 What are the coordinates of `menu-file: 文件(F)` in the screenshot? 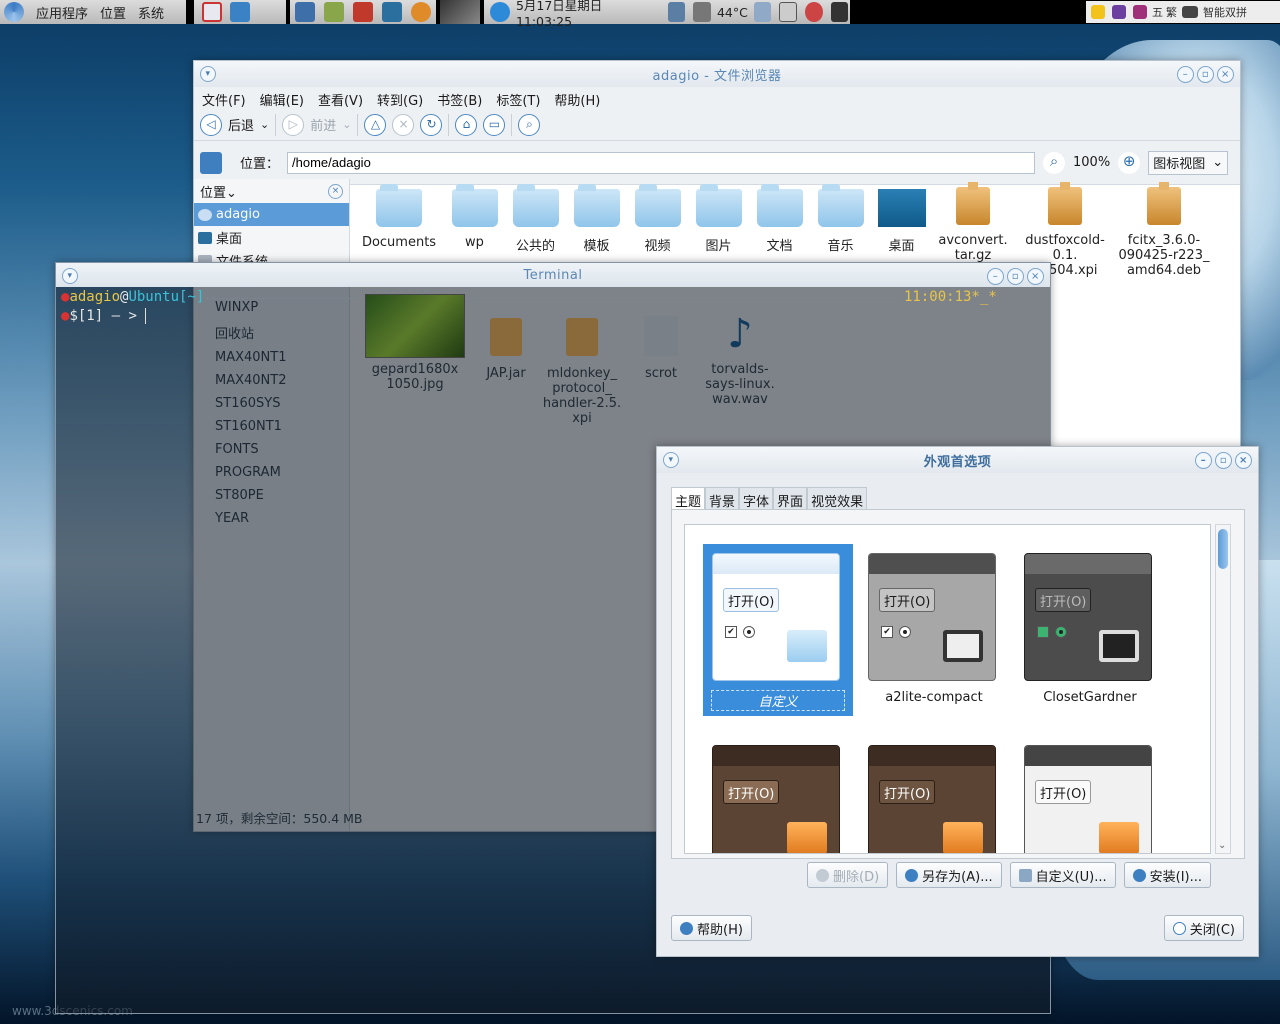 It's located at (224, 99).